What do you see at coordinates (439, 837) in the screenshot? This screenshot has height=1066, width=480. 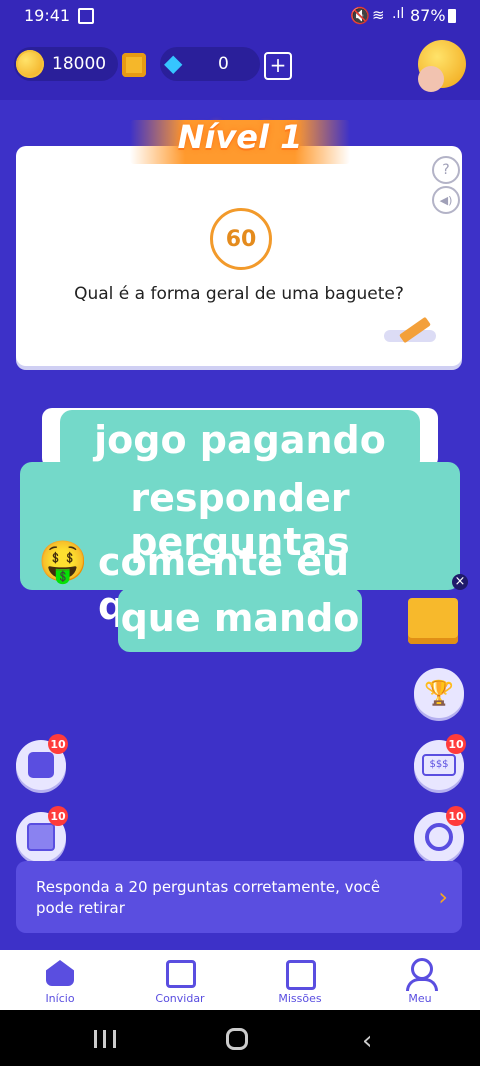 I see `wheel-icon` at bounding box center [439, 837].